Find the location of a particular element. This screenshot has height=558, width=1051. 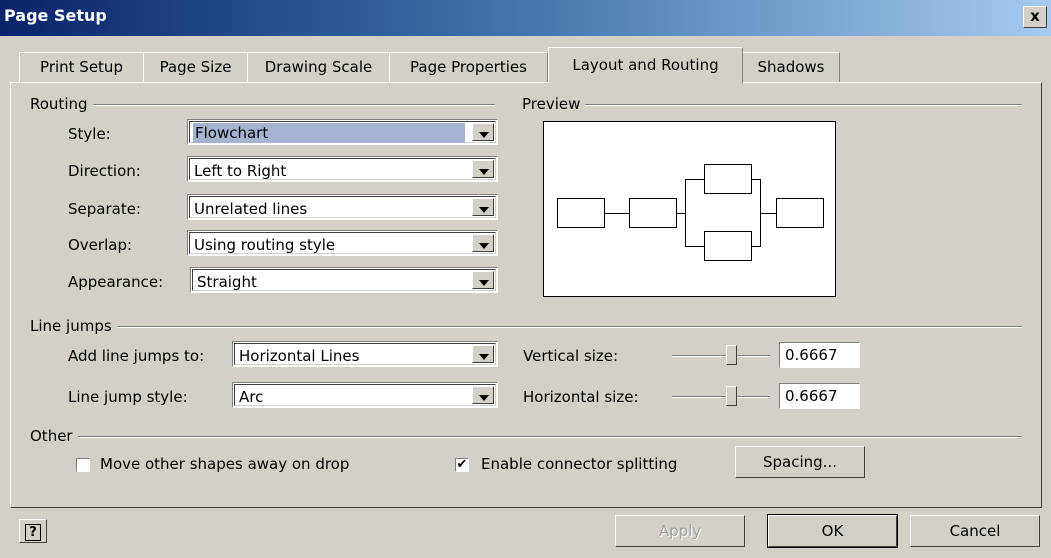

add-line-jumps-value: Horizontal Lines is located at coordinates (299, 356).